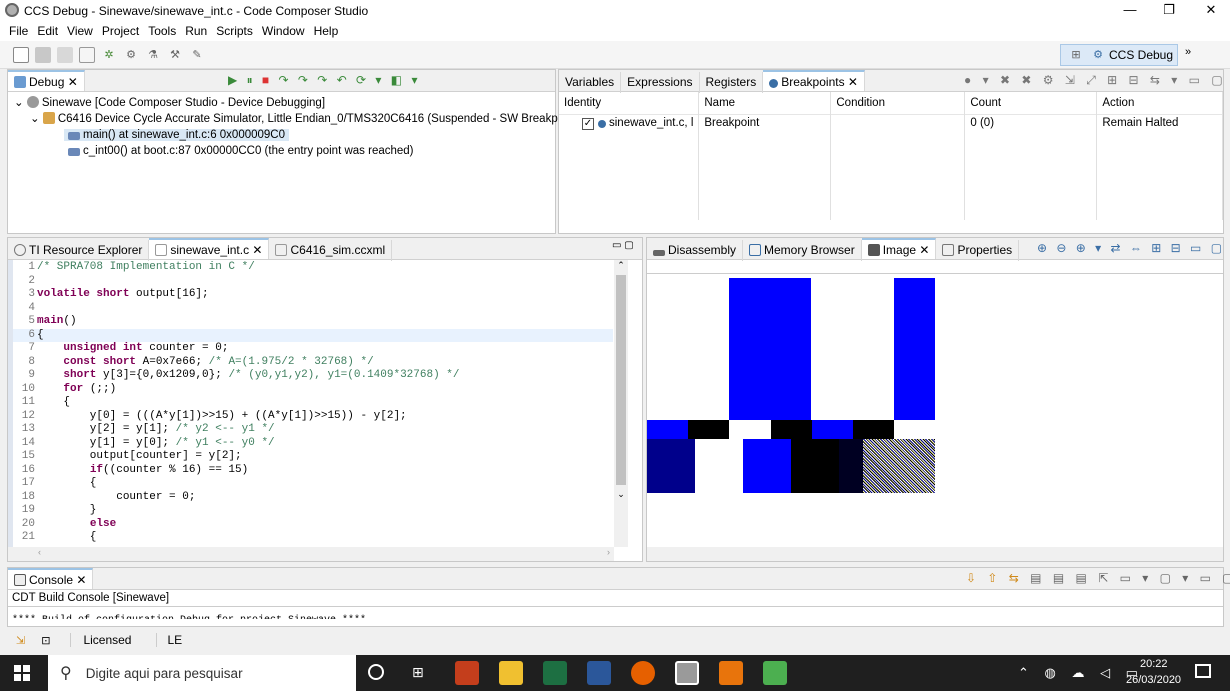  I want to click on column-action: Action, so click(1159, 103).